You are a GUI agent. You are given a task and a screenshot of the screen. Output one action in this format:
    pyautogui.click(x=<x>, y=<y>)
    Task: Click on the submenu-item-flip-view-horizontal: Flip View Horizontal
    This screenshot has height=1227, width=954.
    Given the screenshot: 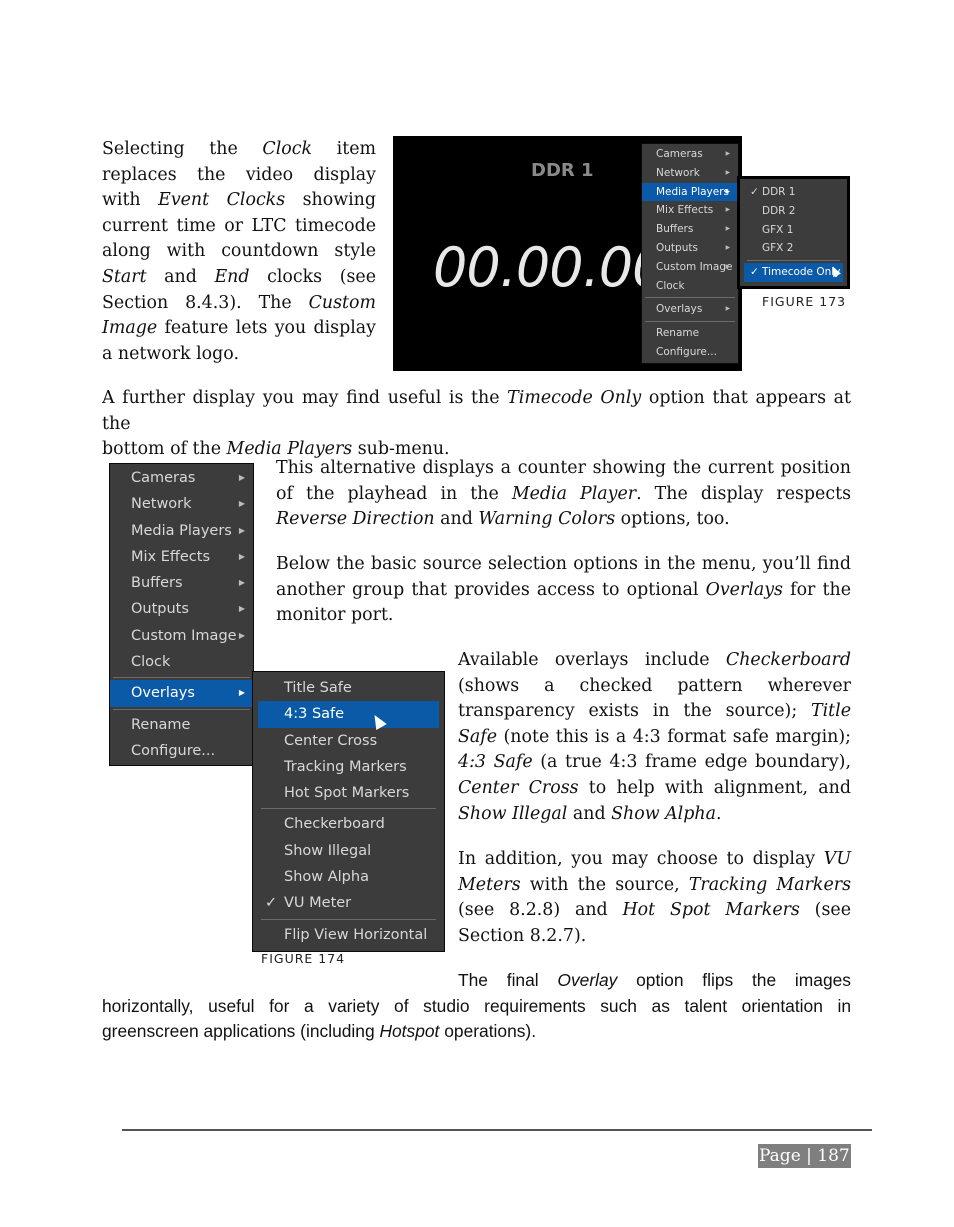 What is the action you would take?
    pyautogui.click(x=348, y=935)
    